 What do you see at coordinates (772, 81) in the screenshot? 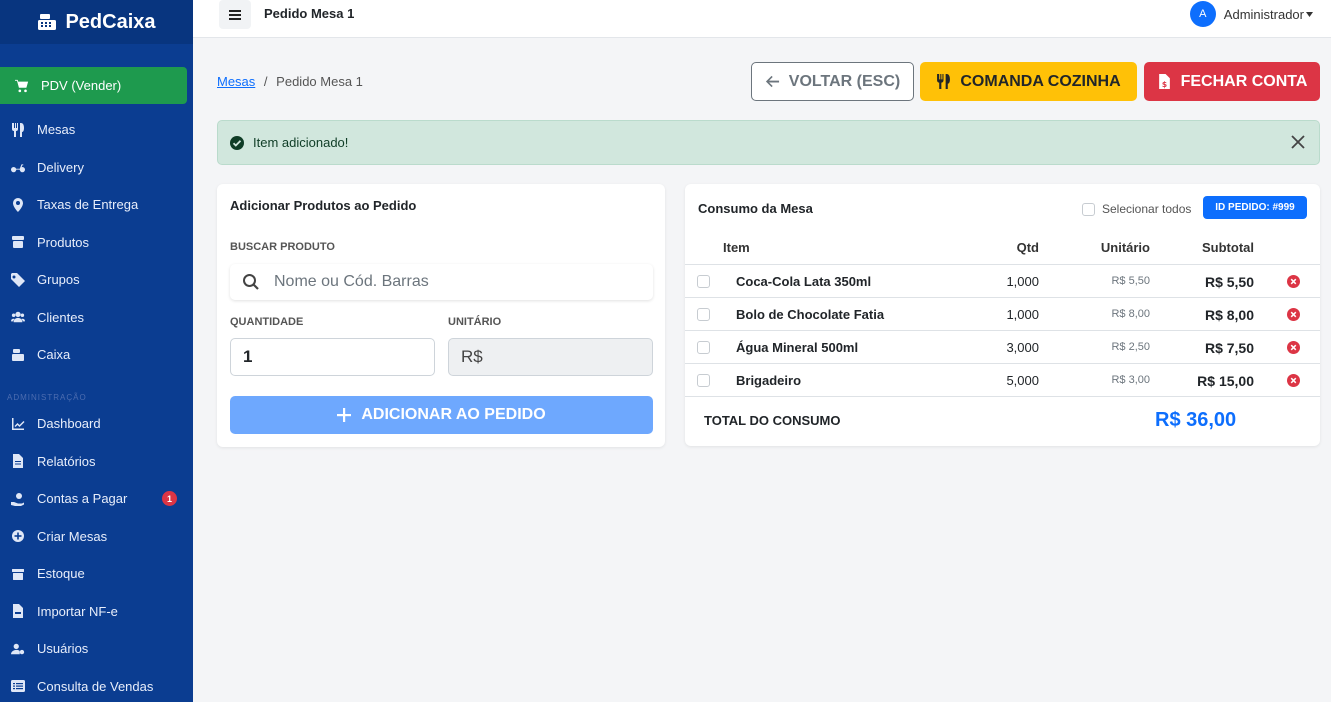
I see `arrow-left-icon` at bounding box center [772, 81].